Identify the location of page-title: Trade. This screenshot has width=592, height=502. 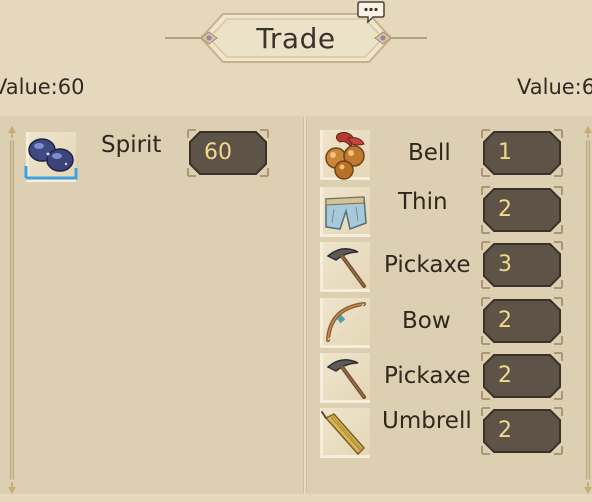
(296, 38).